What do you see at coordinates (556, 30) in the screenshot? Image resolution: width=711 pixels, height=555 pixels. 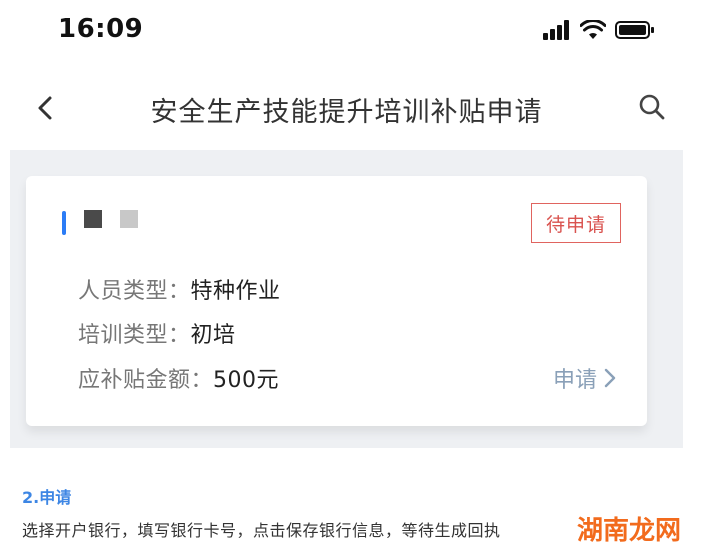 I see `signal-icon` at bounding box center [556, 30].